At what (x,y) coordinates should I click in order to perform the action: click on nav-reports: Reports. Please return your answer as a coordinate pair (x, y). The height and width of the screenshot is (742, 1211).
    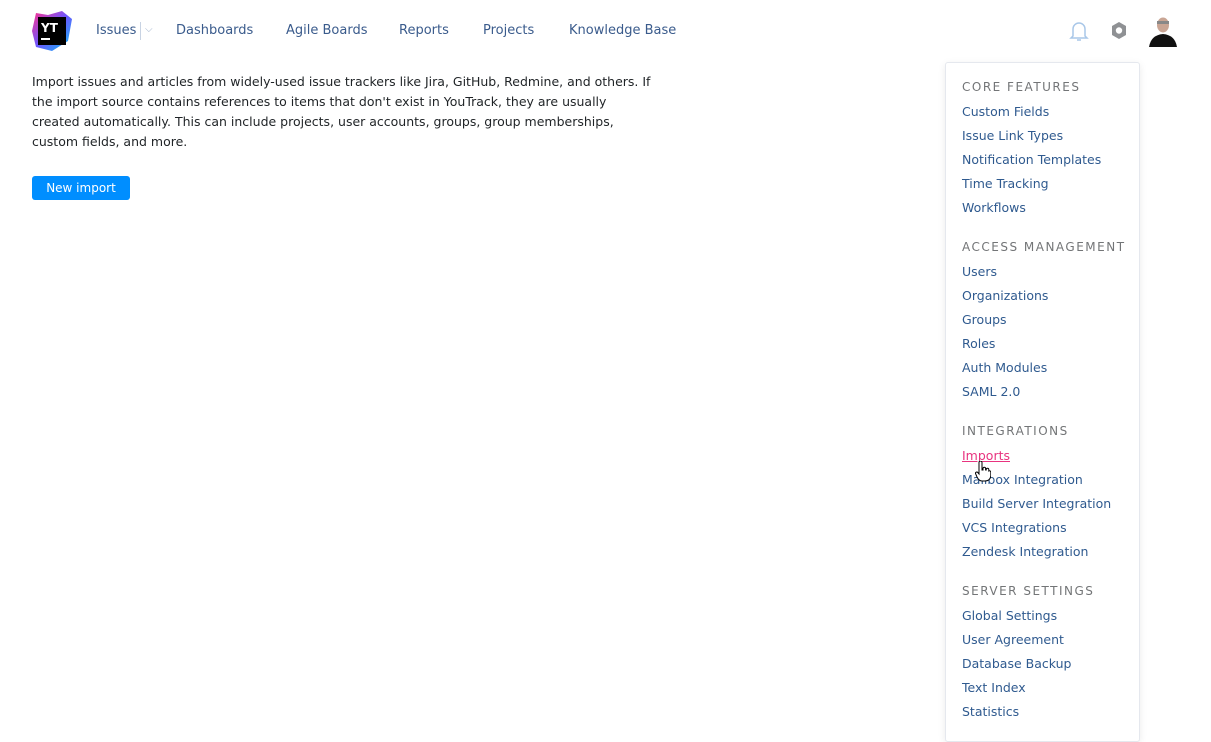
    Looking at the image, I should click on (424, 31).